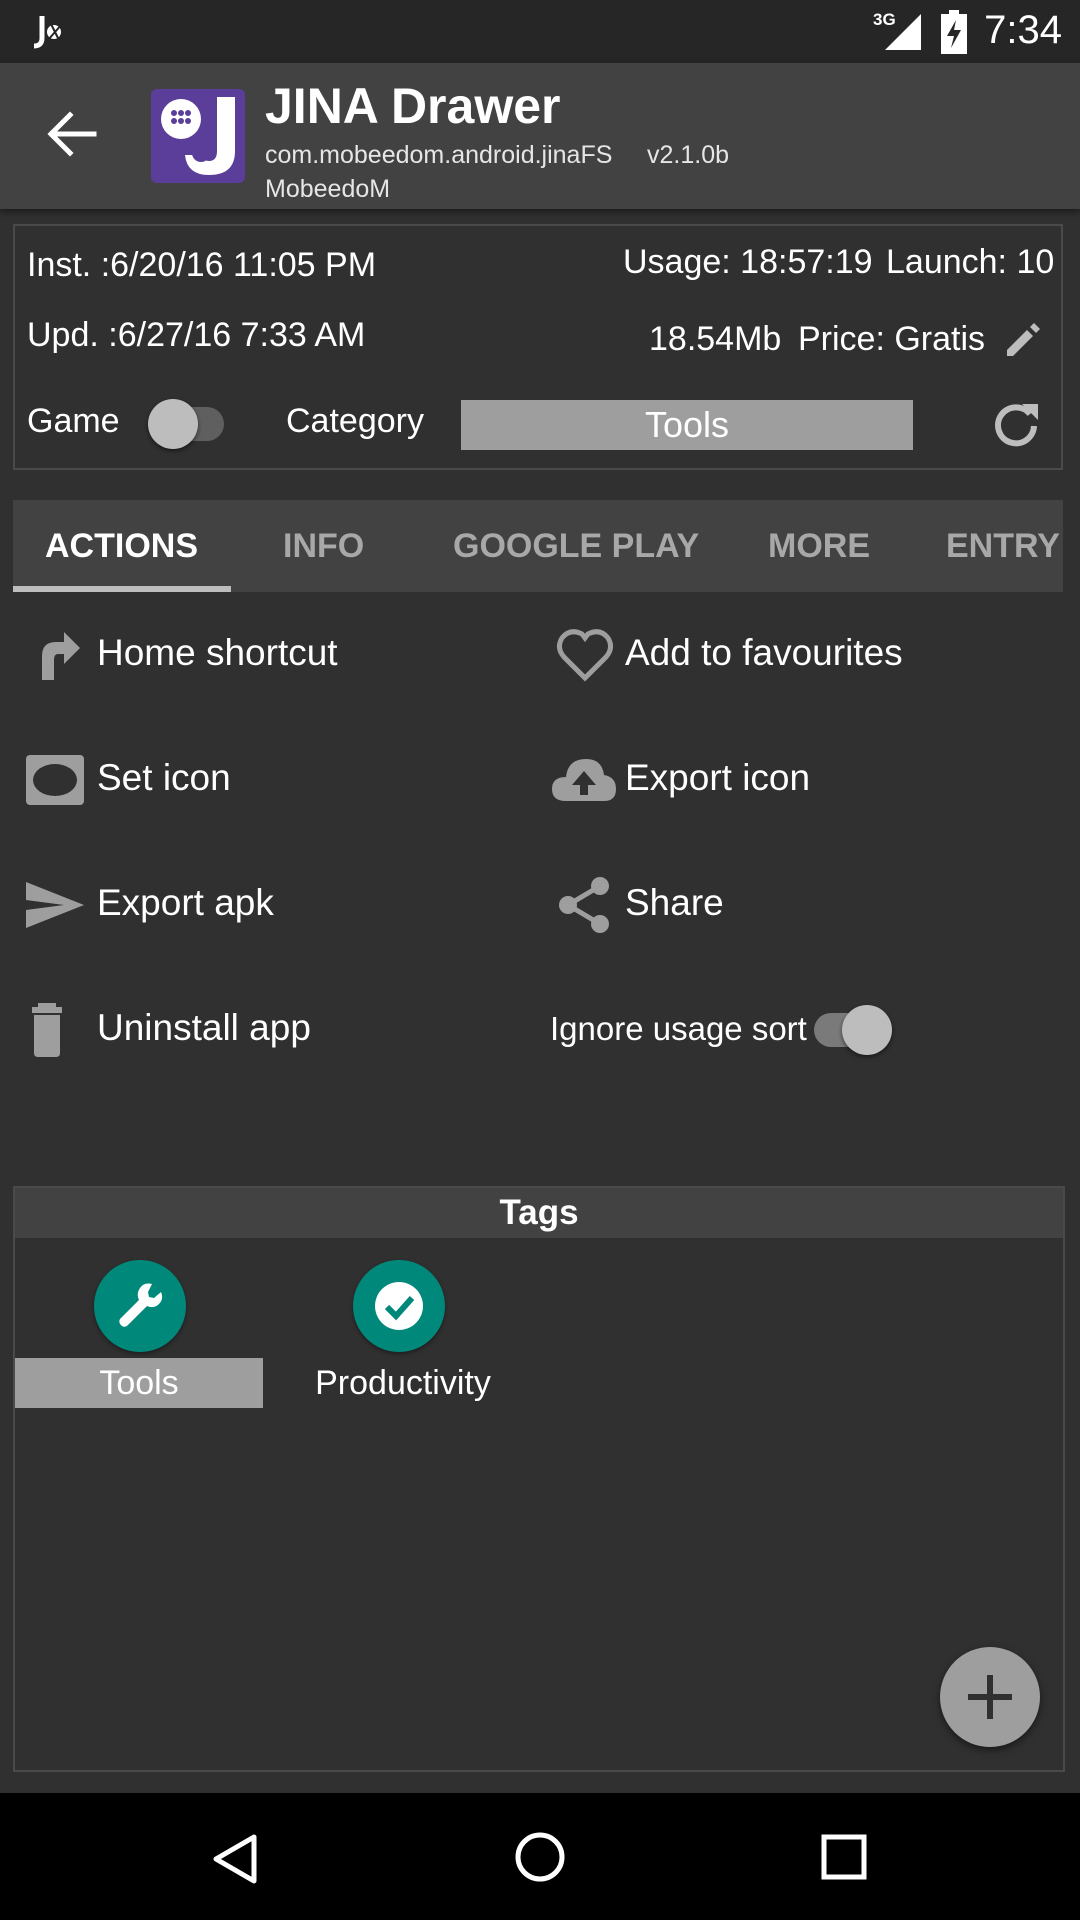 The height and width of the screenshot is (1920, 1080). What do you see at coordinates (55, 780) in the screenshot?
I see `image-frame-icon` at bounding box center [55, 780].